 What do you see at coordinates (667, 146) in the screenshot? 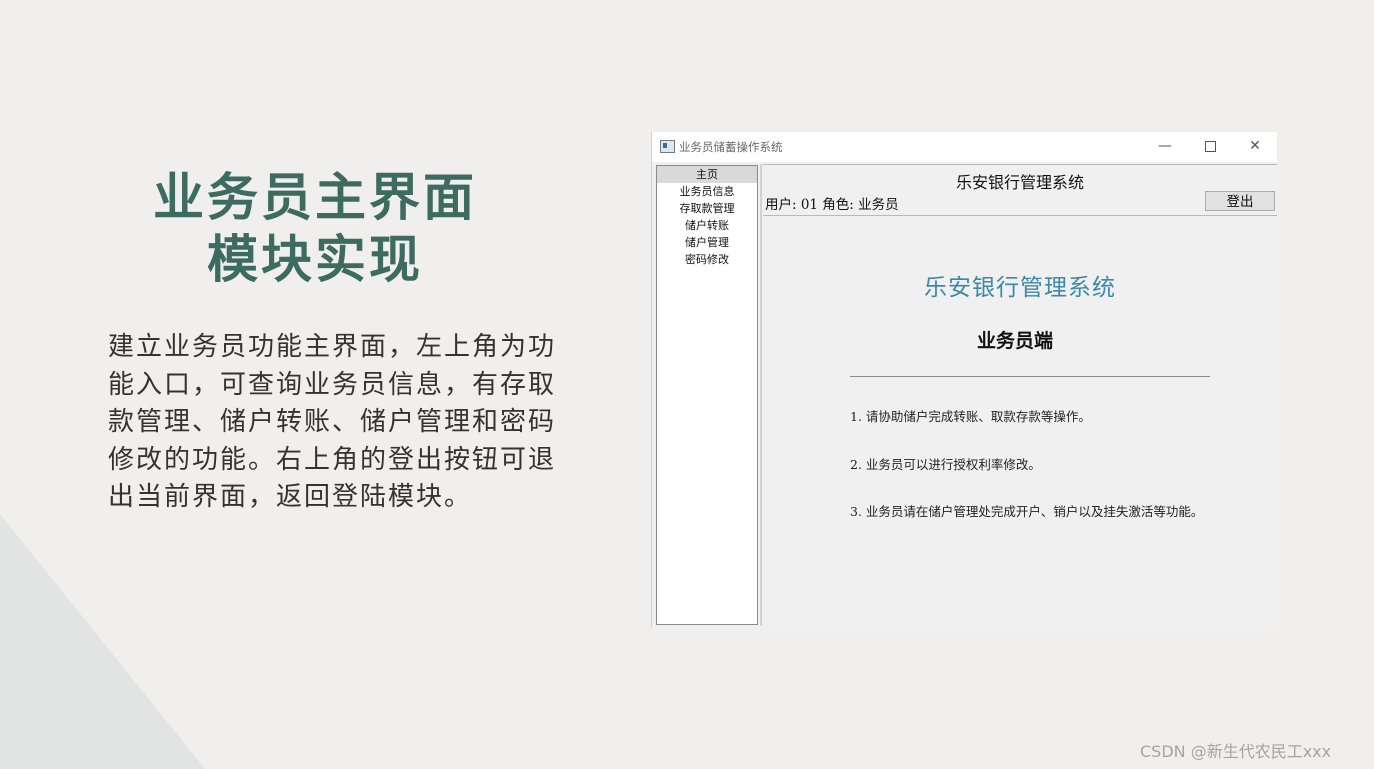
I see `app-icon` at bounding box center [667, 146].